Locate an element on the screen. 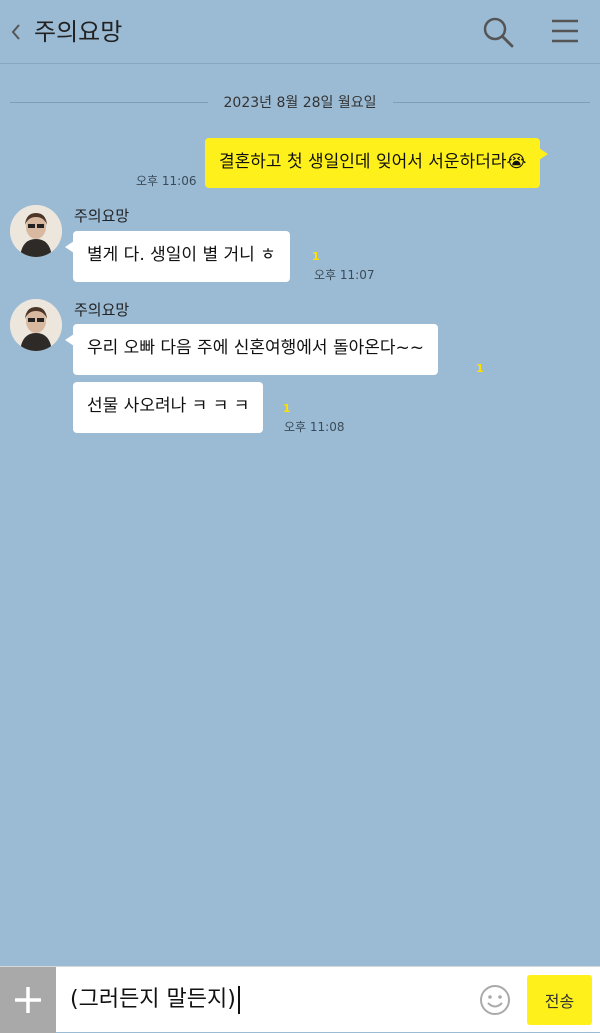 This screenshot has width=600, height=1033. emoticon-icon is located at coordinates (495, 1000).